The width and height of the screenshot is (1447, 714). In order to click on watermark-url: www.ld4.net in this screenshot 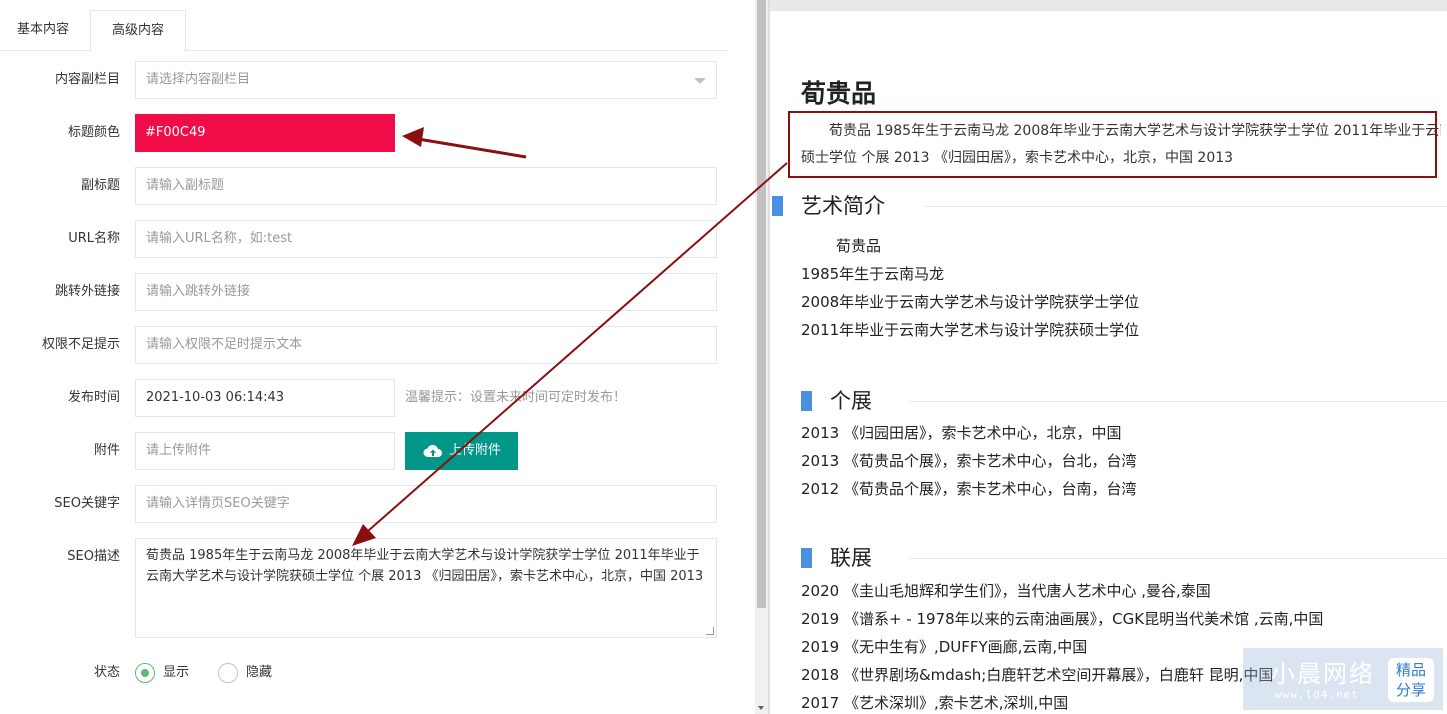, I will do `click(1317, 694)`.